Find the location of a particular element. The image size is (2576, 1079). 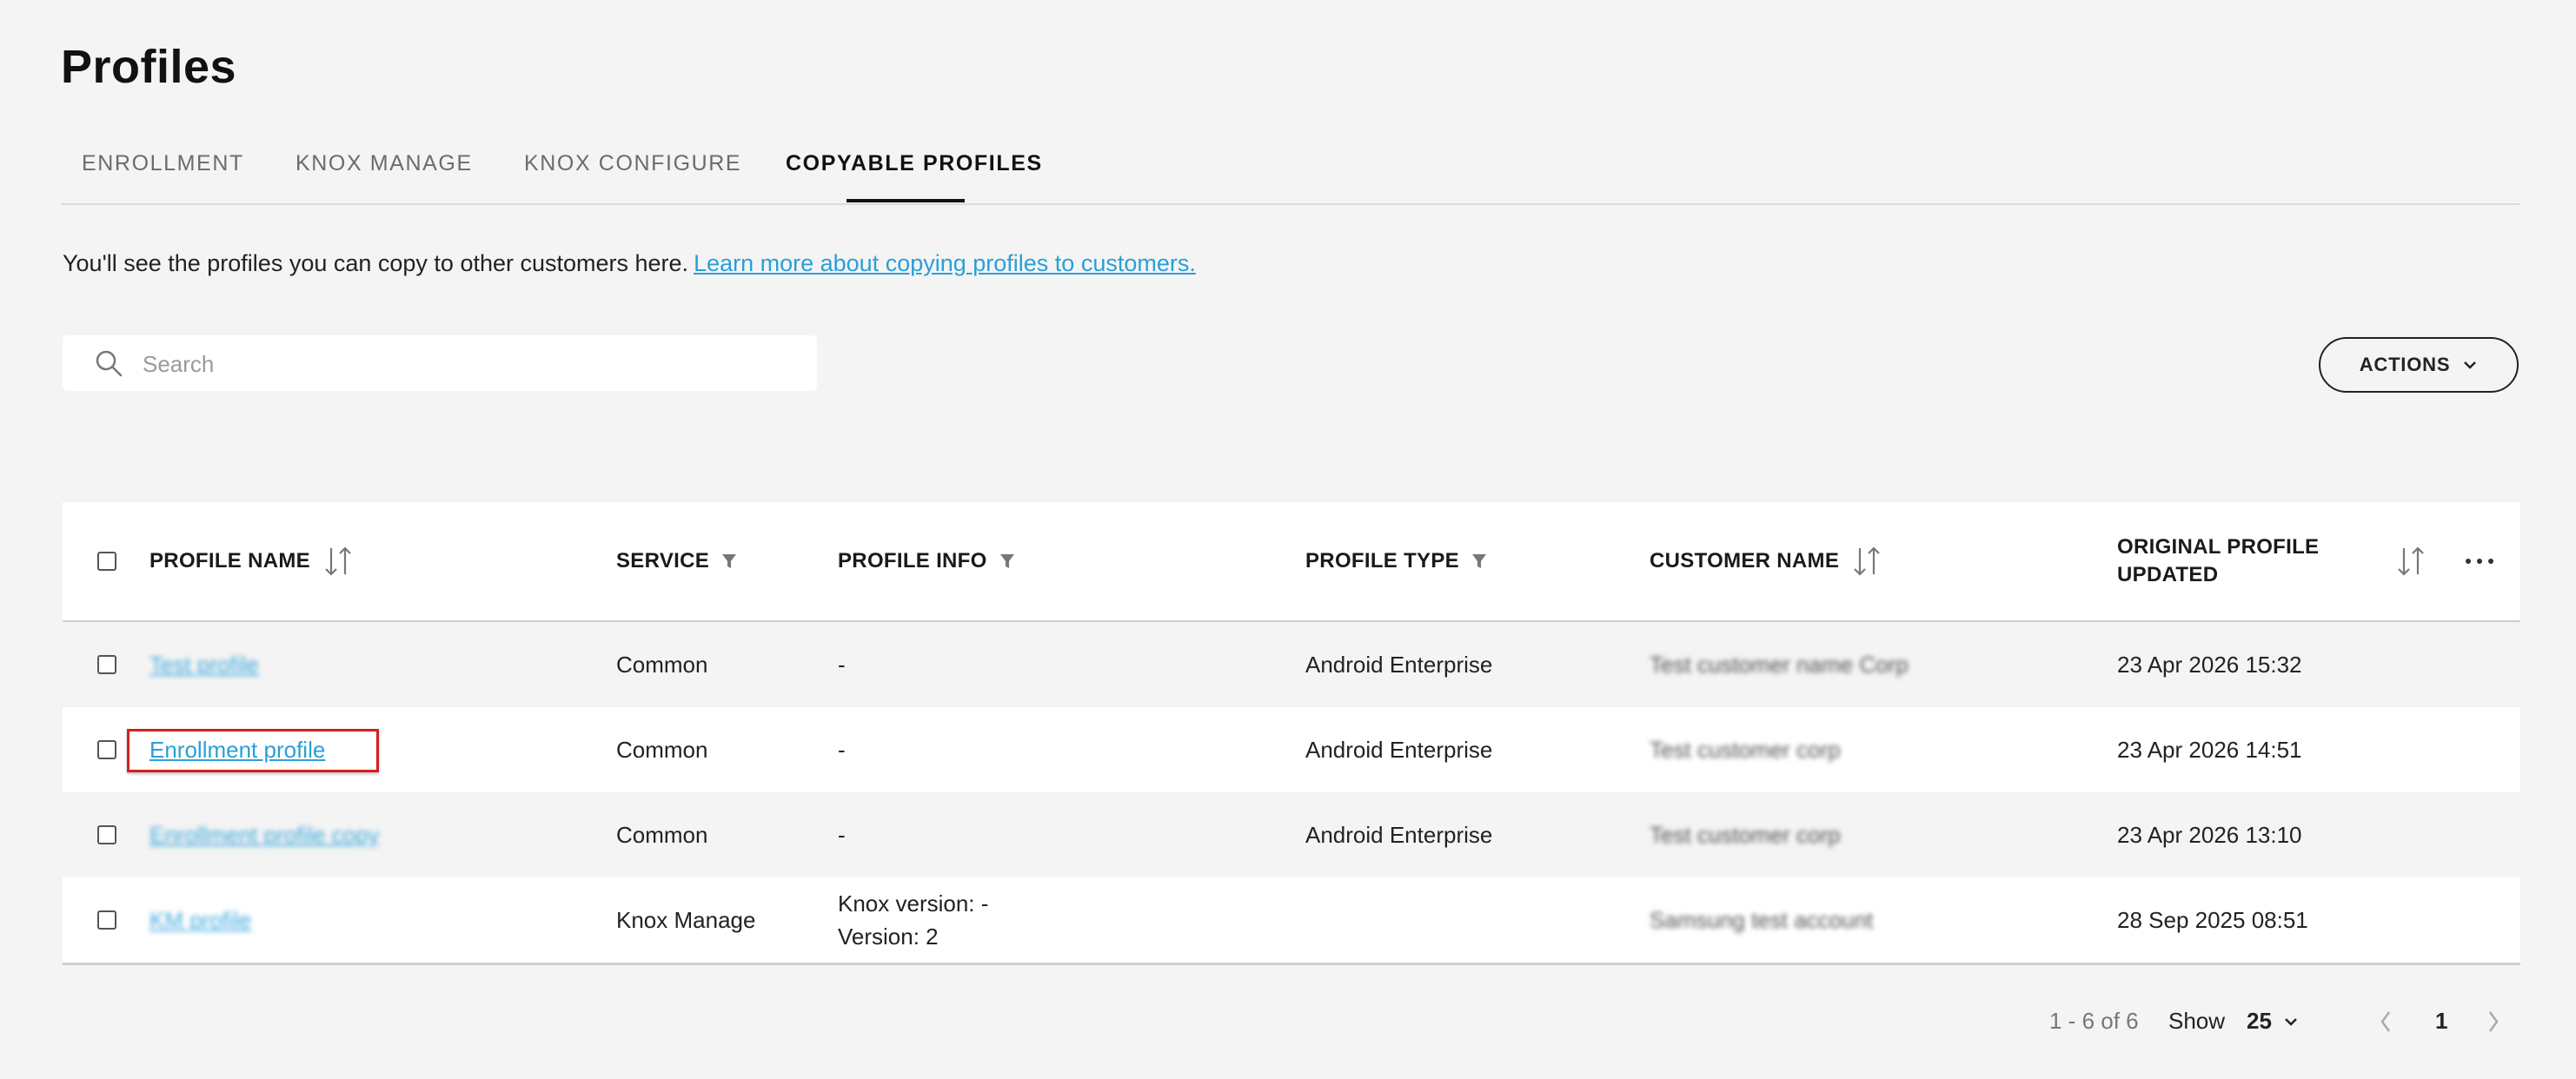

header-profile-name: PROFILE NAME is located at coordinates (251, 561).